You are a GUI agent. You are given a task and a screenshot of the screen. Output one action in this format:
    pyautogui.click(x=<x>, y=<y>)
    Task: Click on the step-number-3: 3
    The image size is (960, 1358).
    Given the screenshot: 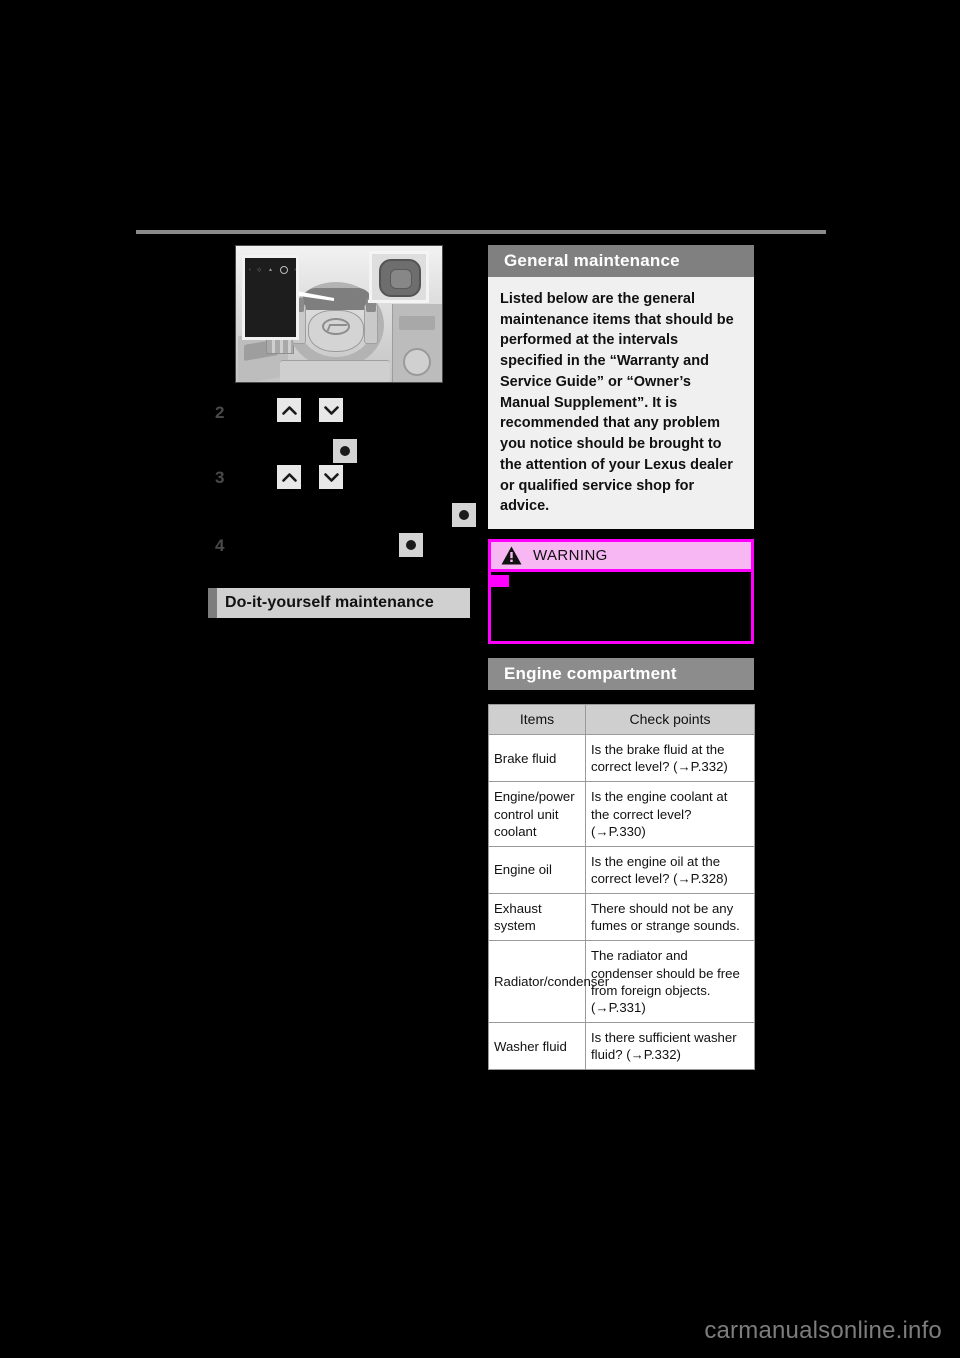 What is the action you would take?
    pyautogui.click(x=220, y=477)
    